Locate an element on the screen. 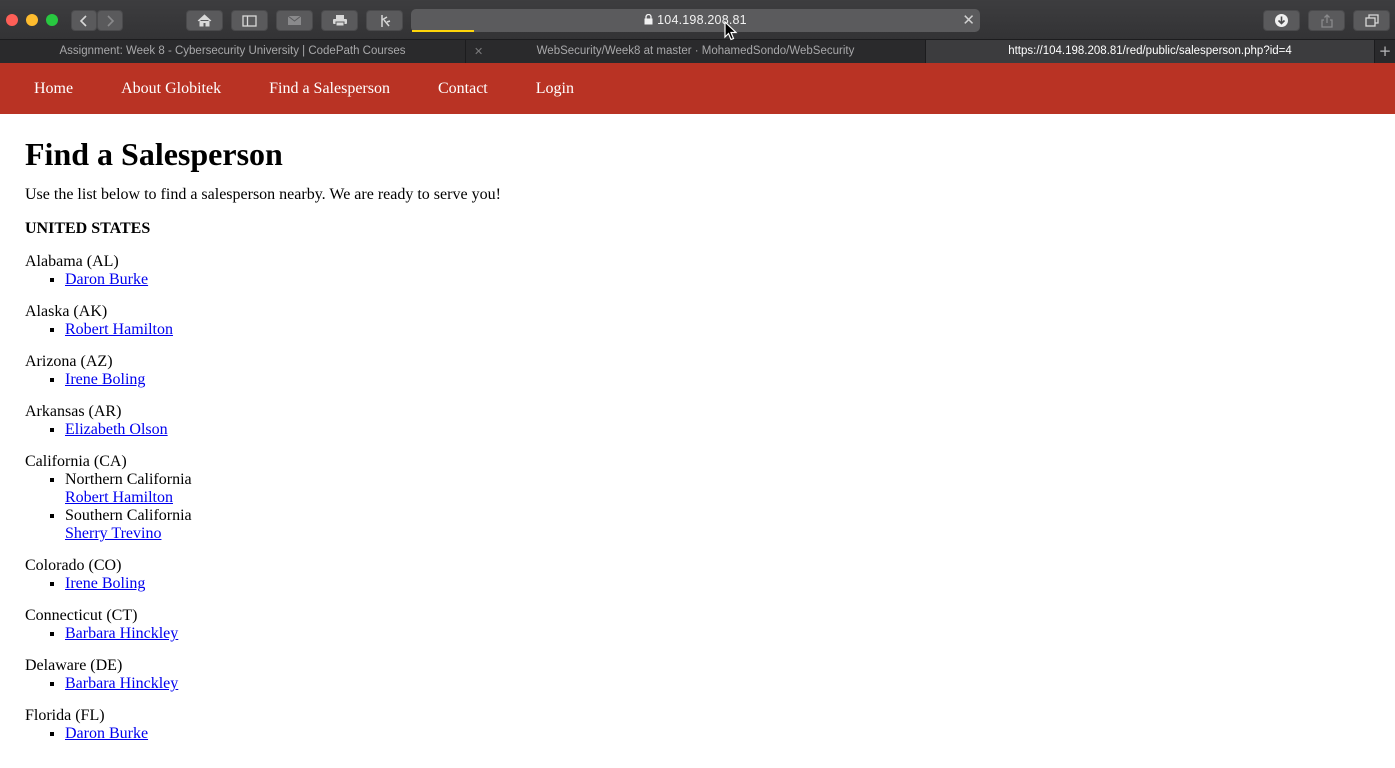 This screenshot has height=768, width=1395. salesperson-link: Elizabeth Olson is located at coordinates (116, 429).